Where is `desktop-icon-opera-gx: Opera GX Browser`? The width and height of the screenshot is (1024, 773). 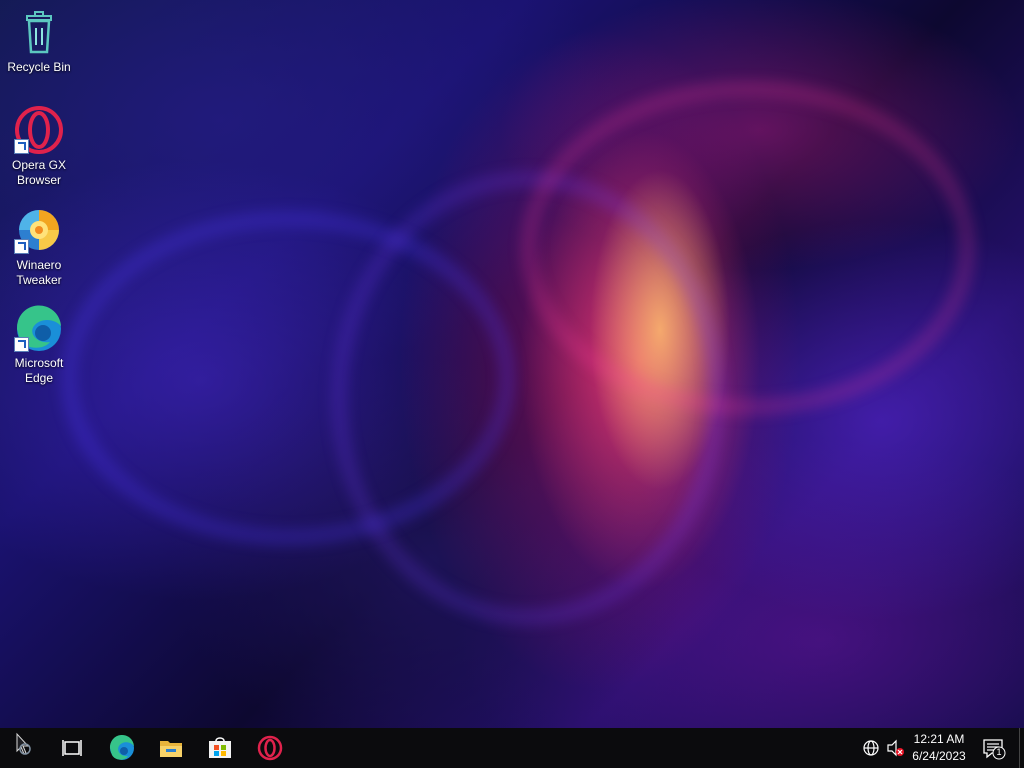
desktop-icon-opera-gx: Opera GX Browser is located at coordinates (39, 147).